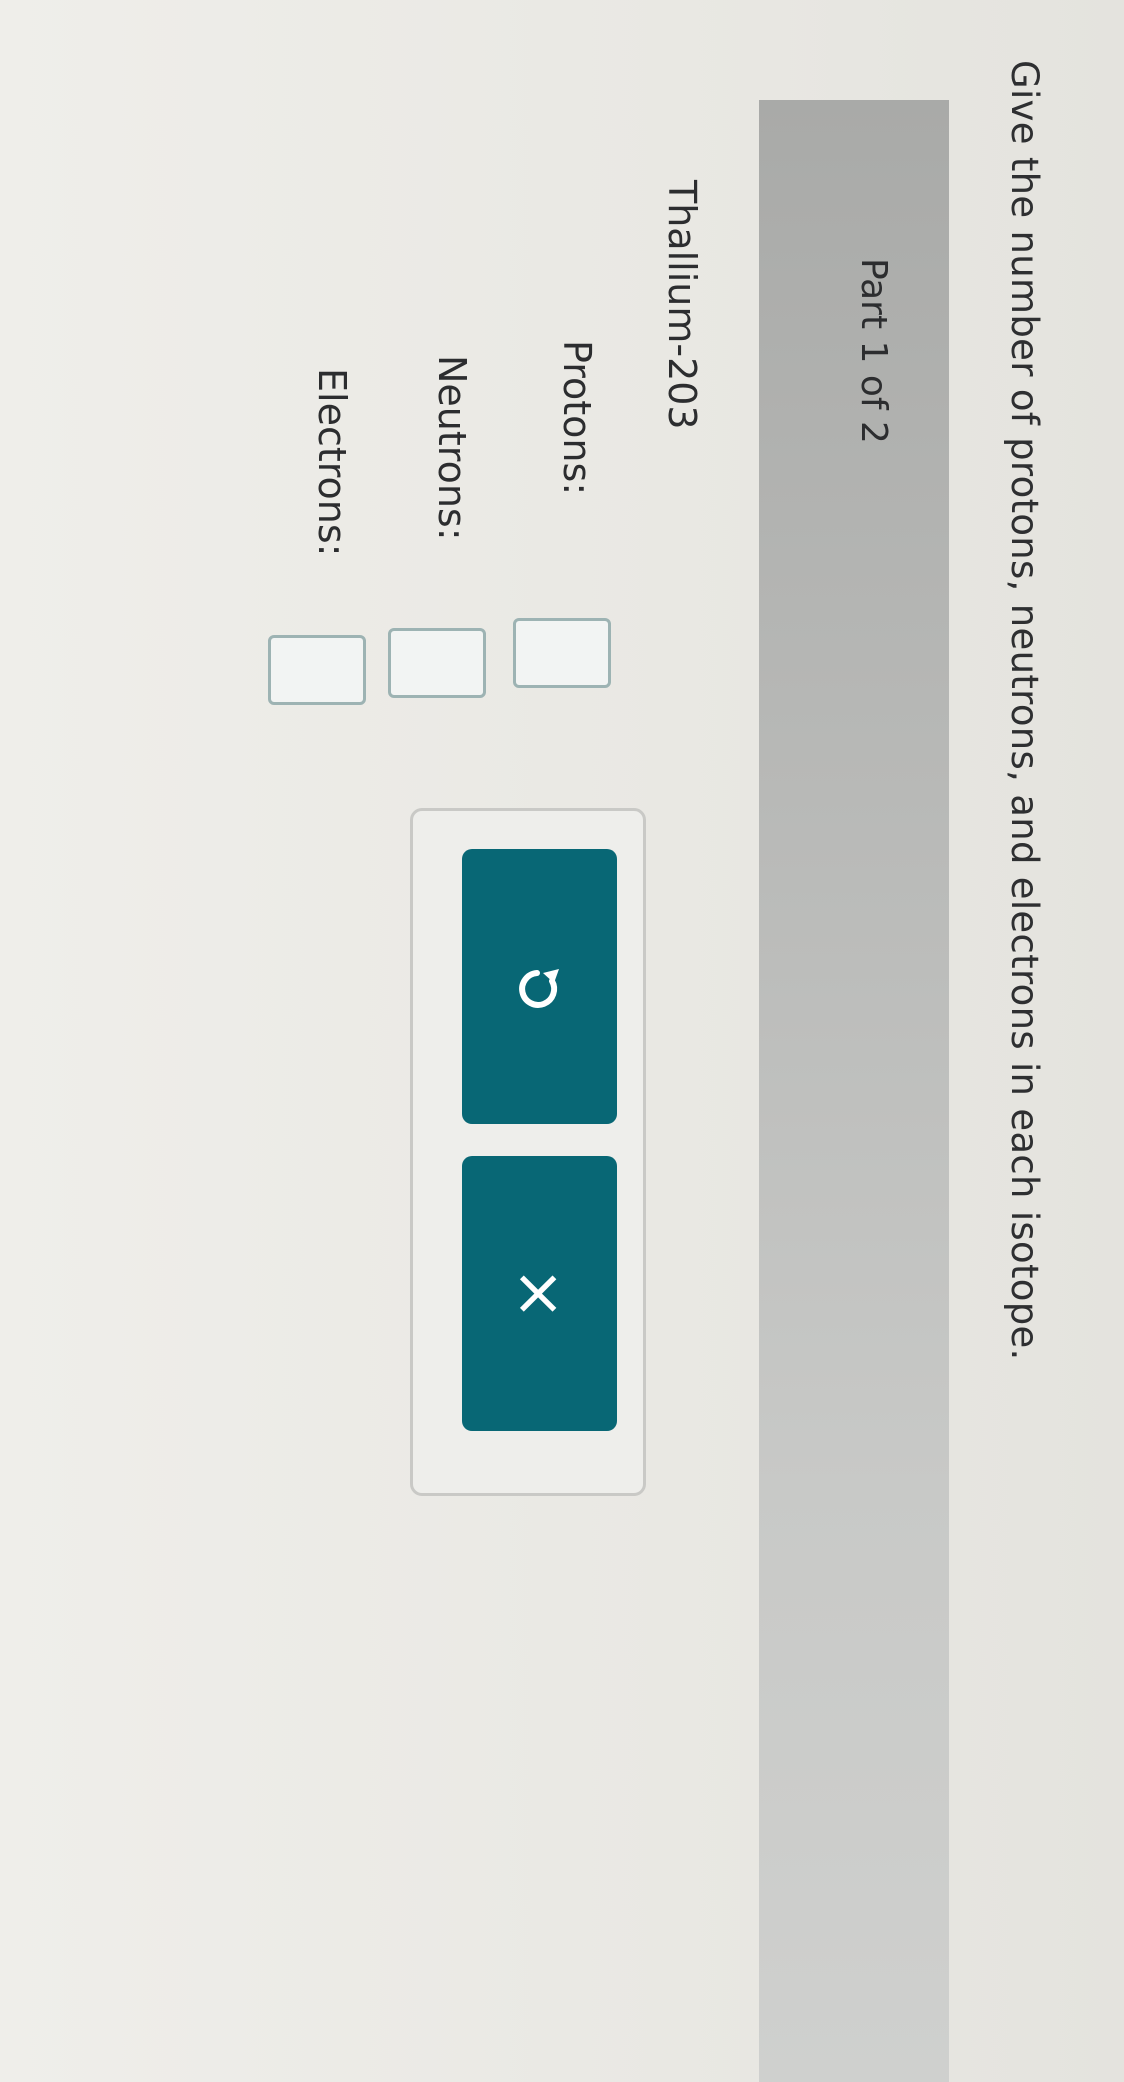 The width and height of the screenshot is (1124, 2082). I want to click on isotope-name: Thallium-203, so click(682, 305).